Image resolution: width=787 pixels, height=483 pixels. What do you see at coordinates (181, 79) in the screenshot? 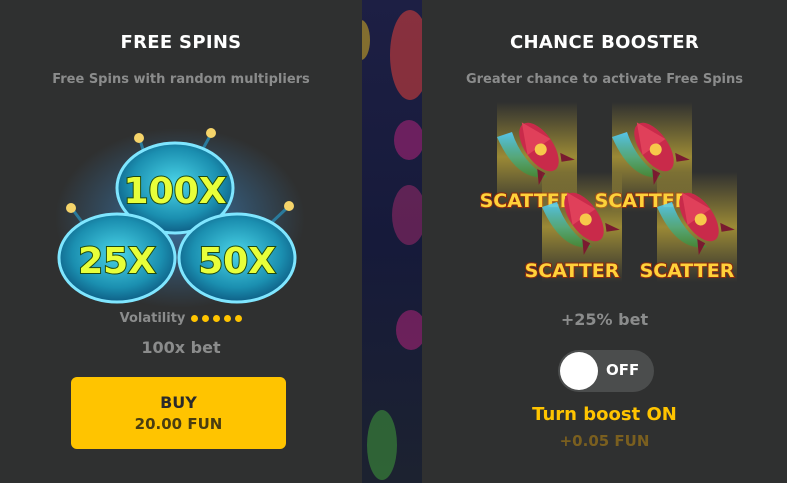
I see `free-spins-subtitle: Free Spins with random multipliers` at bounding box center [181, 79].